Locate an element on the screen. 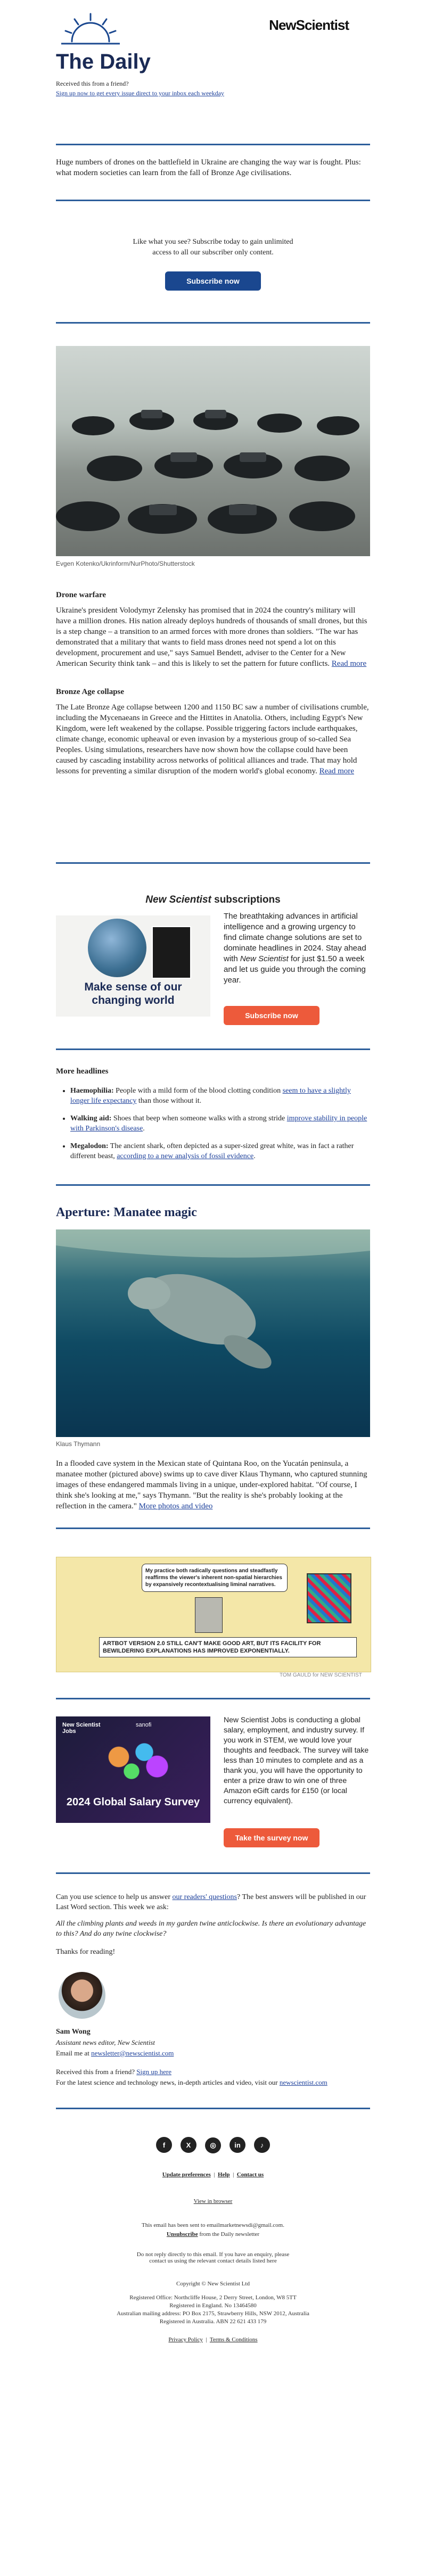 The image size is (426, 2576). subscriptions-subscribe-button: Subscribe now is located at coordinates (272, 1015).